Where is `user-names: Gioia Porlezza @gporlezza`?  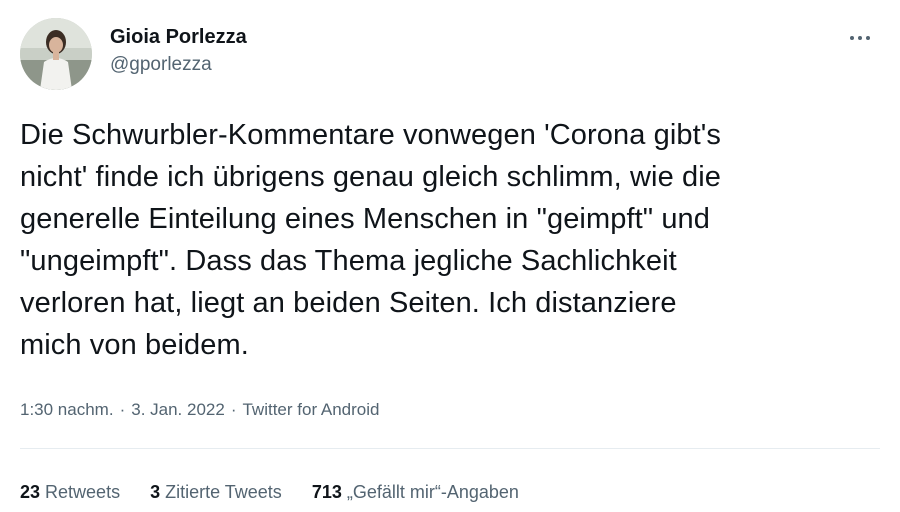 user-names: Gioia Porlezza @gporlezza is located at coordinates (178, 51).